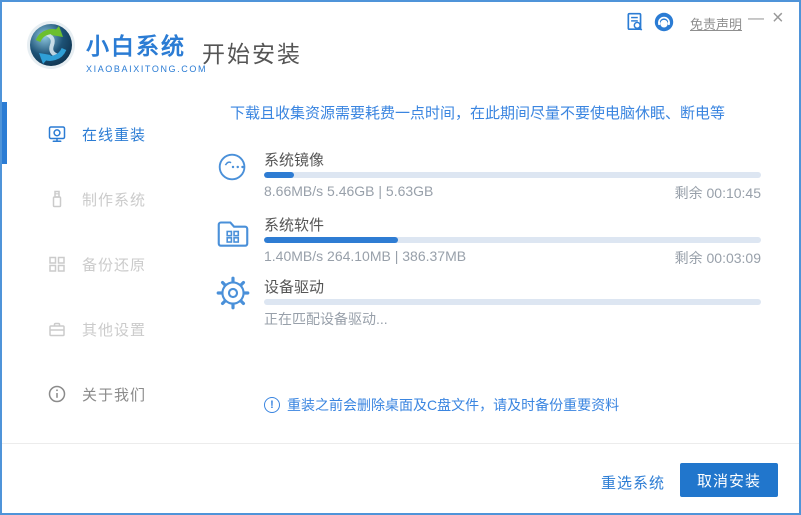 This screenshot has width=801, height=515. I want to click on sidebar-item-make-system: 制作系统, so click(102, 199).